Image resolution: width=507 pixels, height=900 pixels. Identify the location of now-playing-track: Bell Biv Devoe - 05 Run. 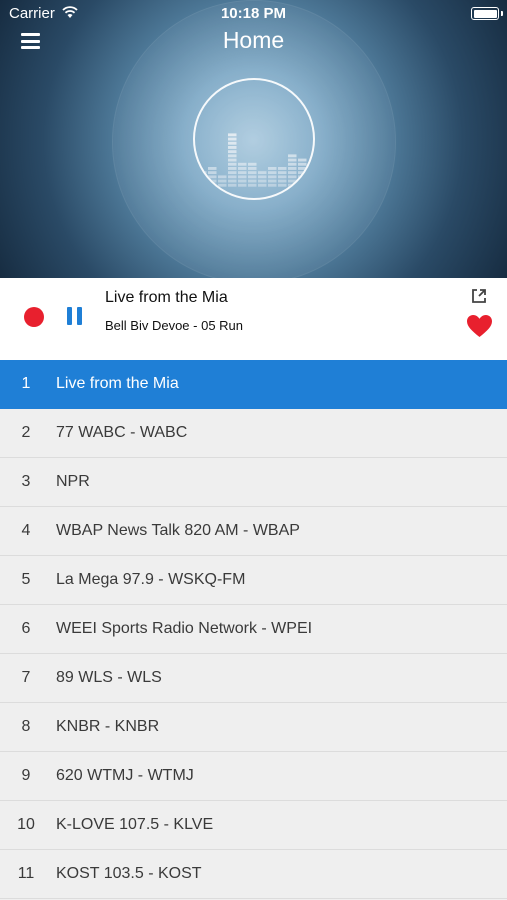
(174, 325).